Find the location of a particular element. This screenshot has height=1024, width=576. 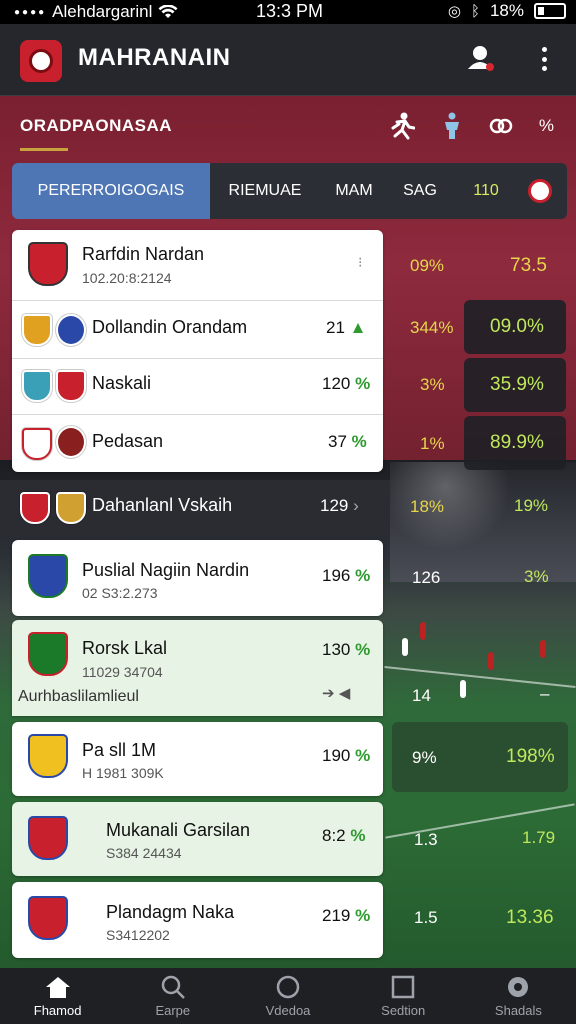

tab-team: MAM is located at coordinates (354, 191).